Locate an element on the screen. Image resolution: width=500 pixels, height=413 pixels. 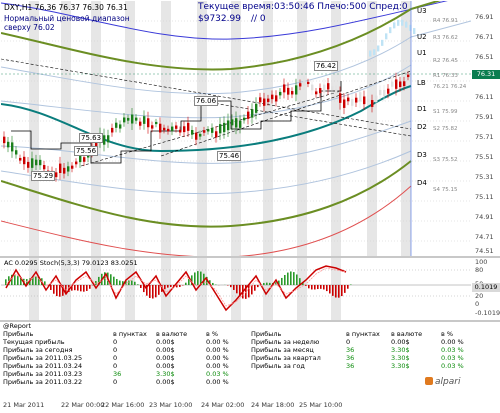
x-tick: 24 Mar 18:00 is located at coordinates (273, 405).